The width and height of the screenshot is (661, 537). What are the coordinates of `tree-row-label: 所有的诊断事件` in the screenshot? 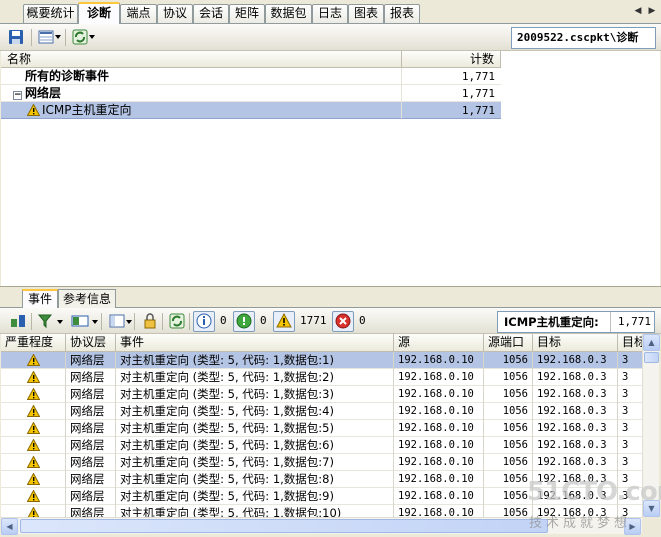 It's located at (201, 76).